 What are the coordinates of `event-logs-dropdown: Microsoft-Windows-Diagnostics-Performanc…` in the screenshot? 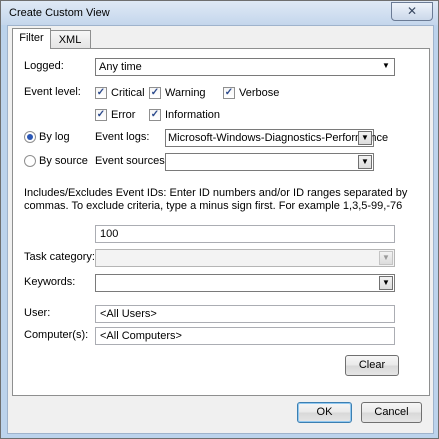 It's located at (276, 138).